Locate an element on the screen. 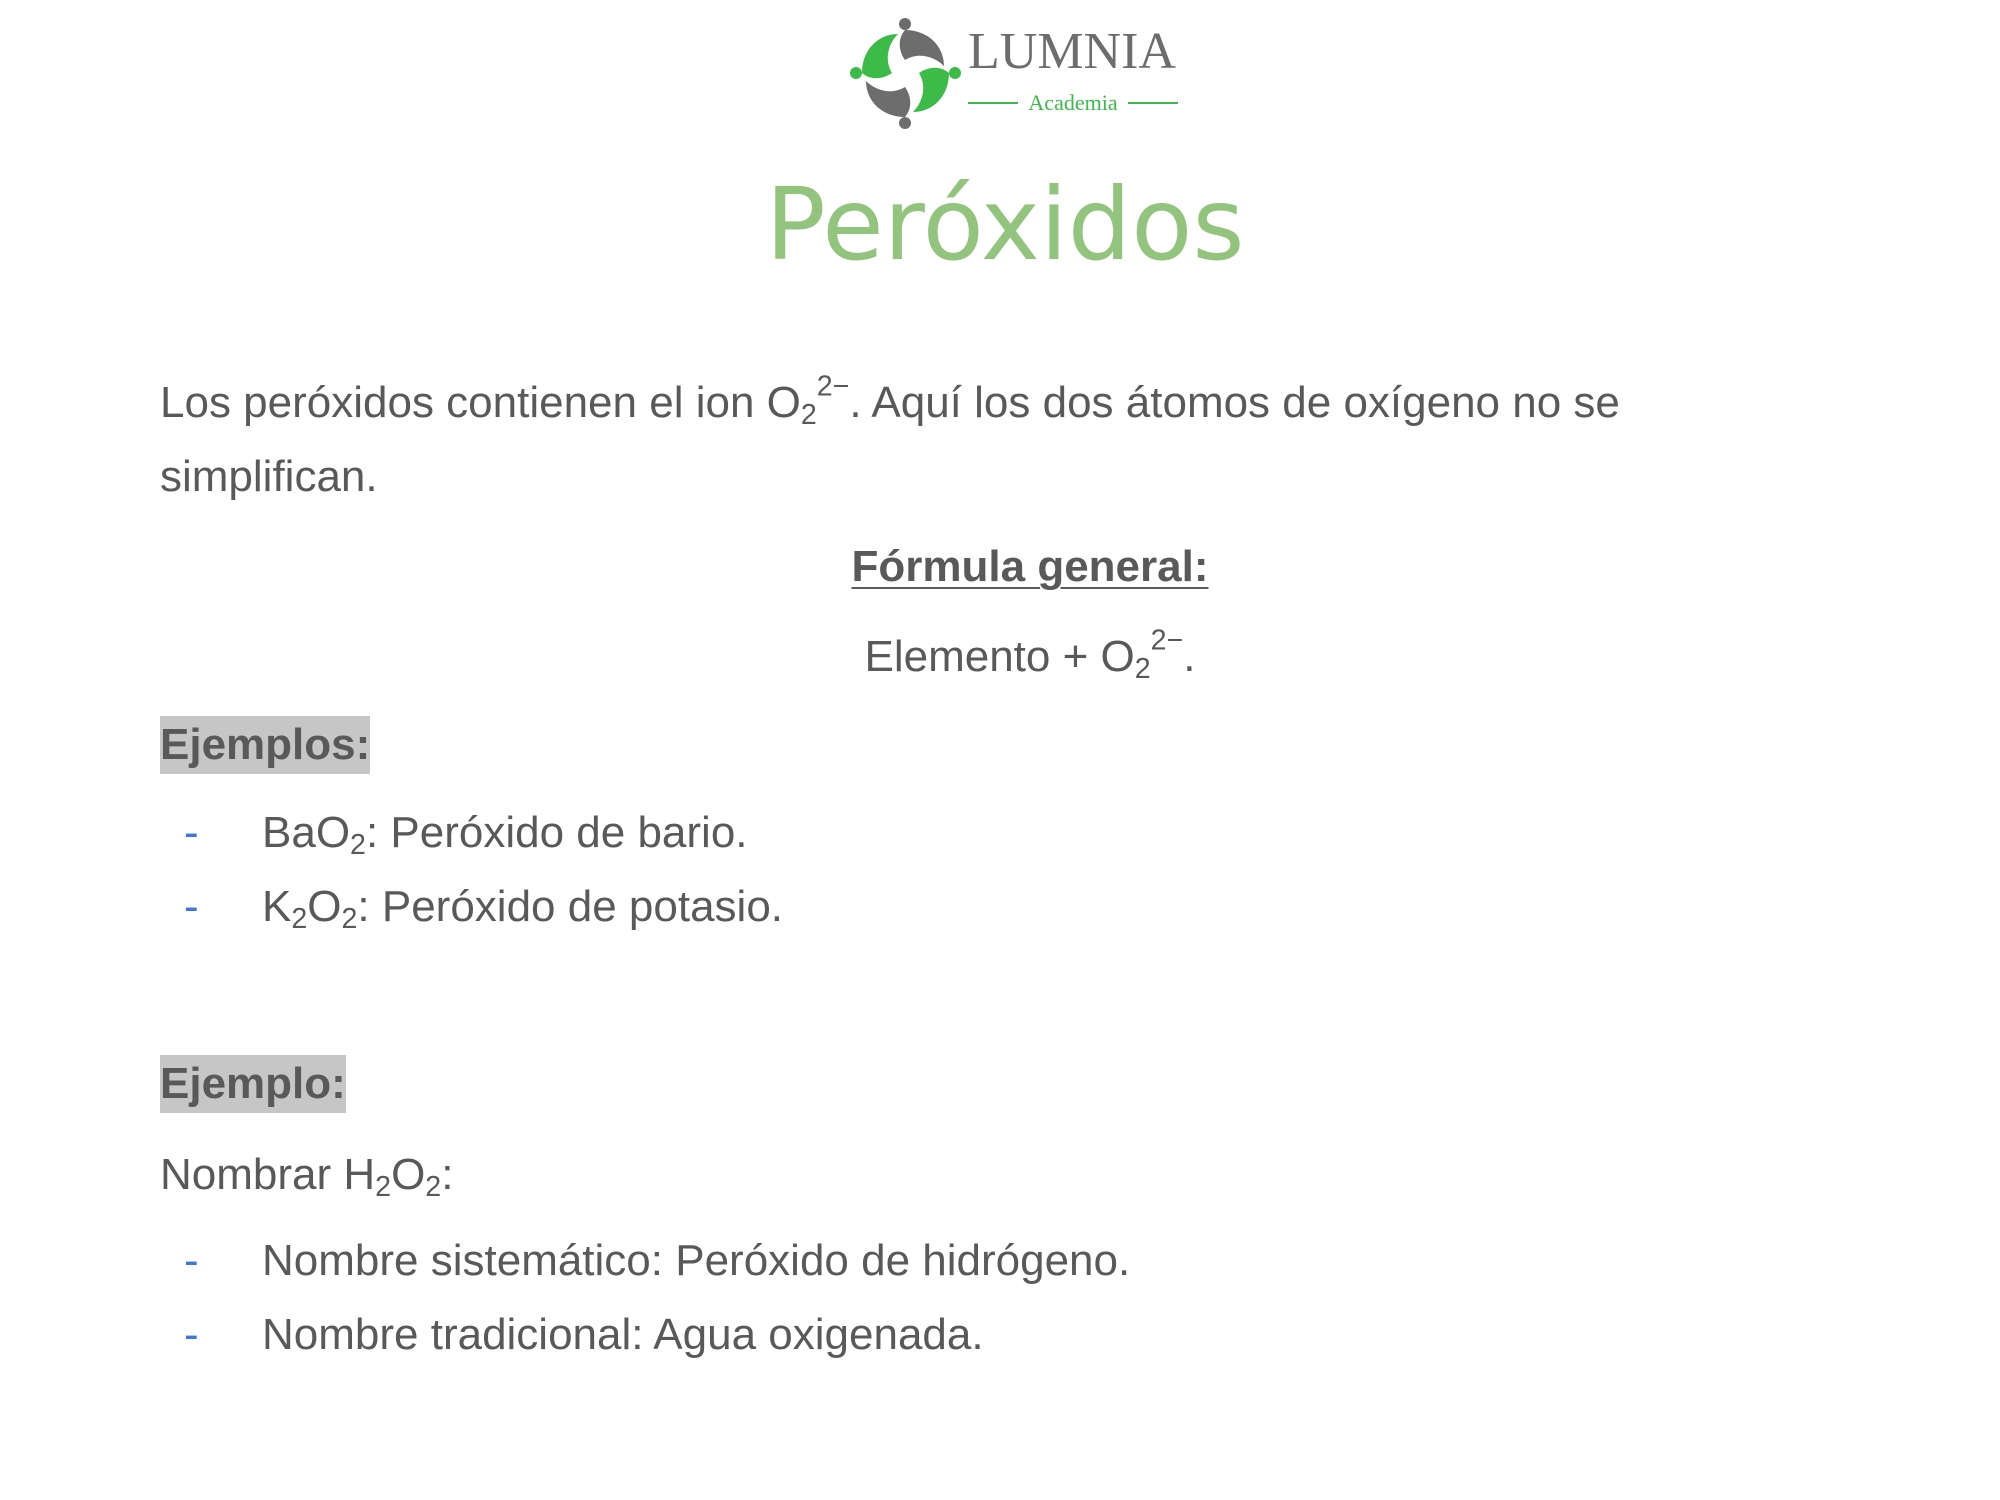  example-description: : Peróxido de potasio. is located at coordinates (570, 906).